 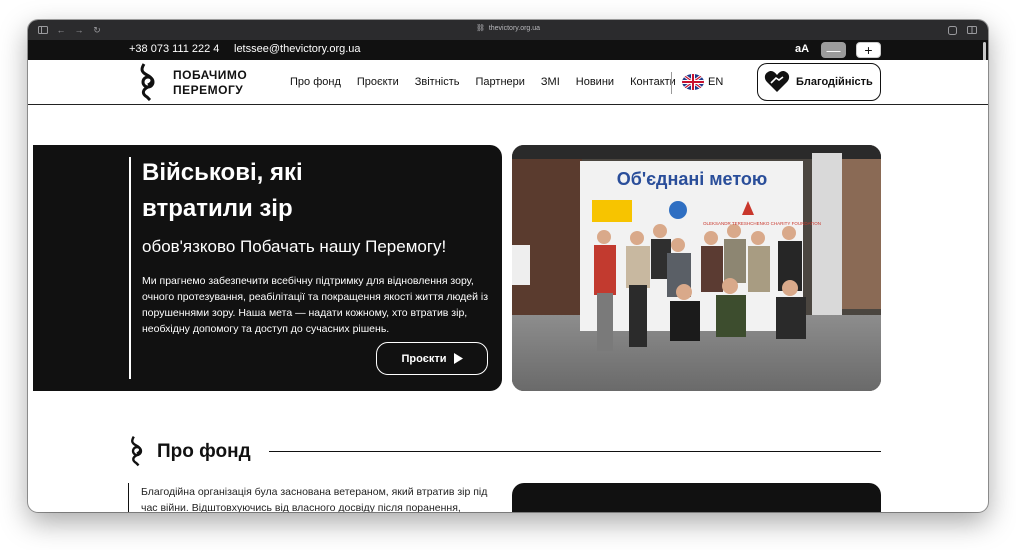 What do you see at coordinates (595, 82) in the screenshot?
I see `nav-item-news: Новини` at bounding box center [595, 82].